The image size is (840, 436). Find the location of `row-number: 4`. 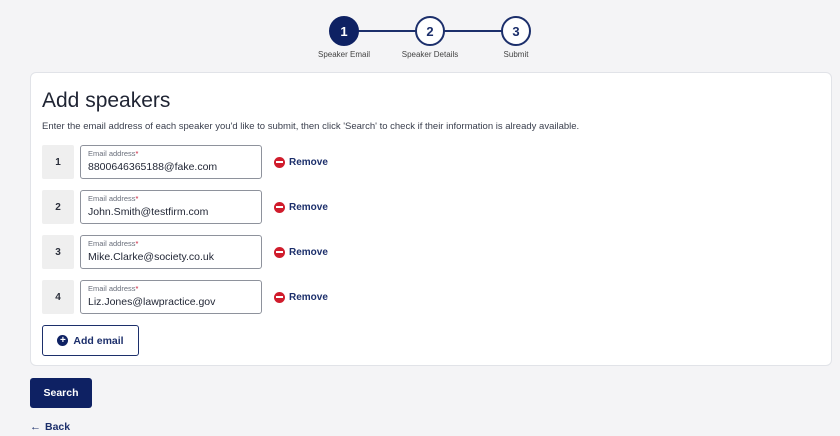

row-number: 4 is located at coordinates (58, 297).